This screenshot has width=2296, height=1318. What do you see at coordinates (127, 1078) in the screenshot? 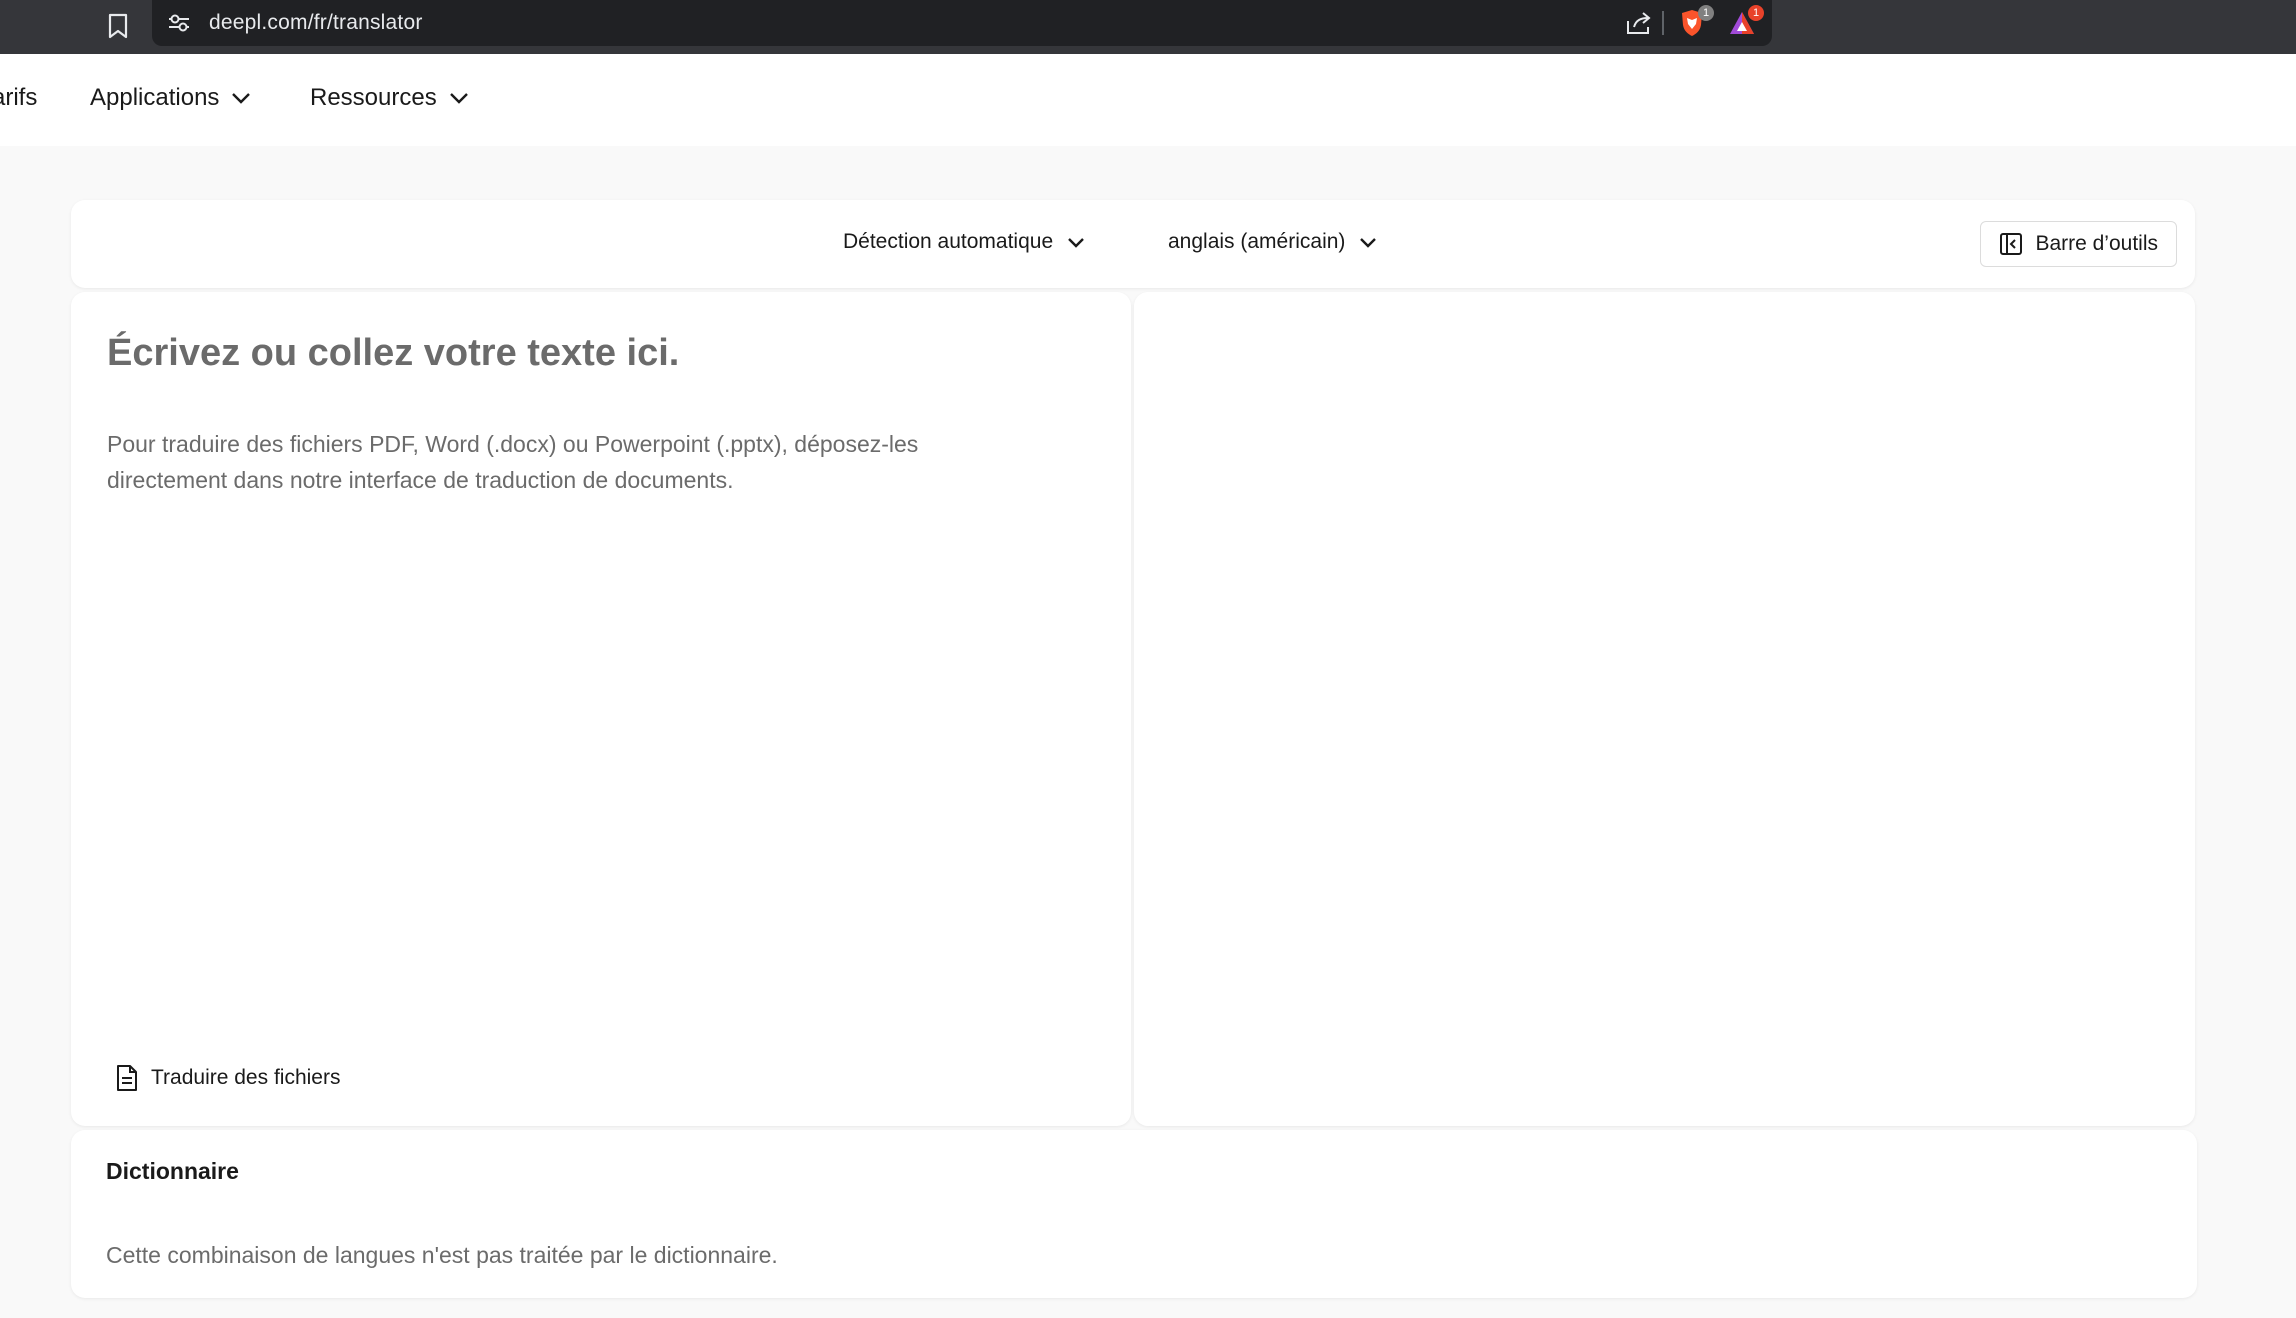
I see `document-icon` at bounding box center [127, 1078].